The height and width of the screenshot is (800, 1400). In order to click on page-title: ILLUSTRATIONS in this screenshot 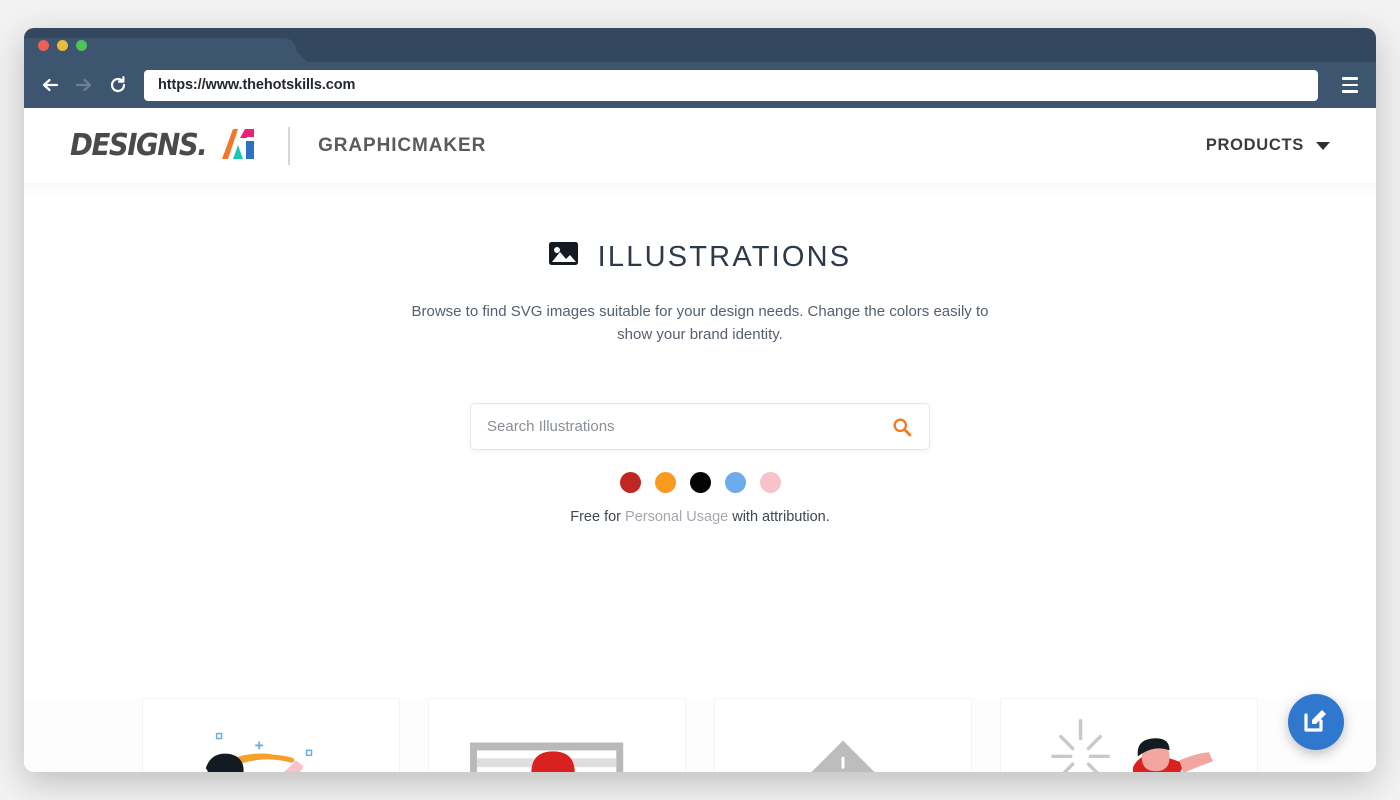, I will do `click(700, 257)`.